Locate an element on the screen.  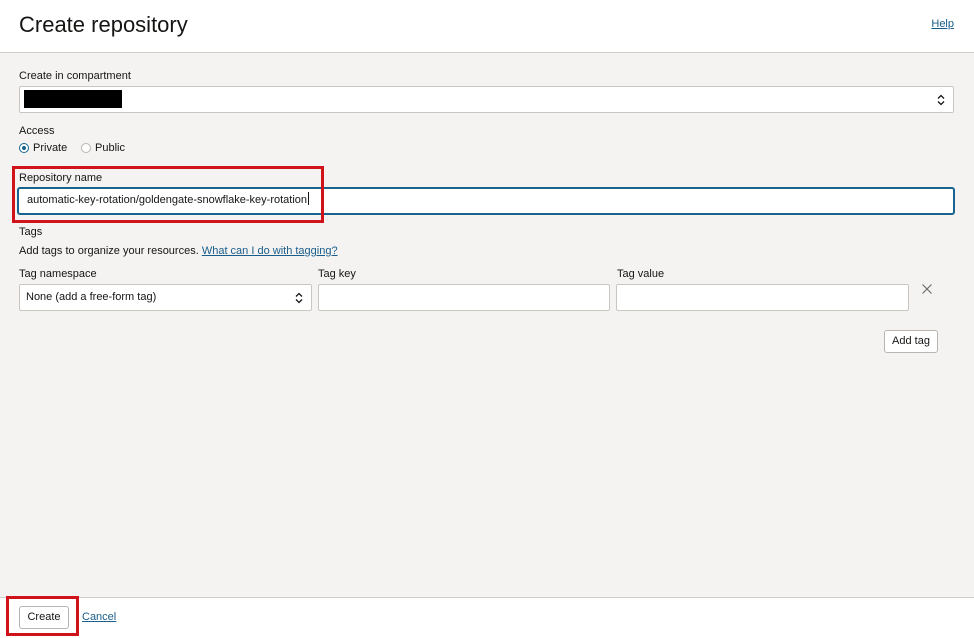
redacted-compartment-value is located at coordinates (73, 99).